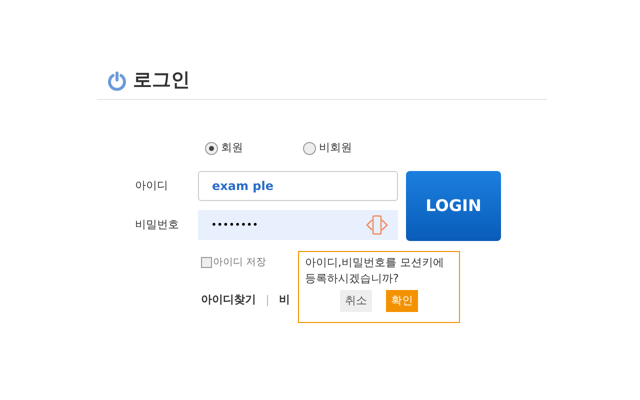  What do you see at coordinates (228, 300) in the screenshot?
I see `find-id-link: 아이디찾기` at bounding box center [228, 300].